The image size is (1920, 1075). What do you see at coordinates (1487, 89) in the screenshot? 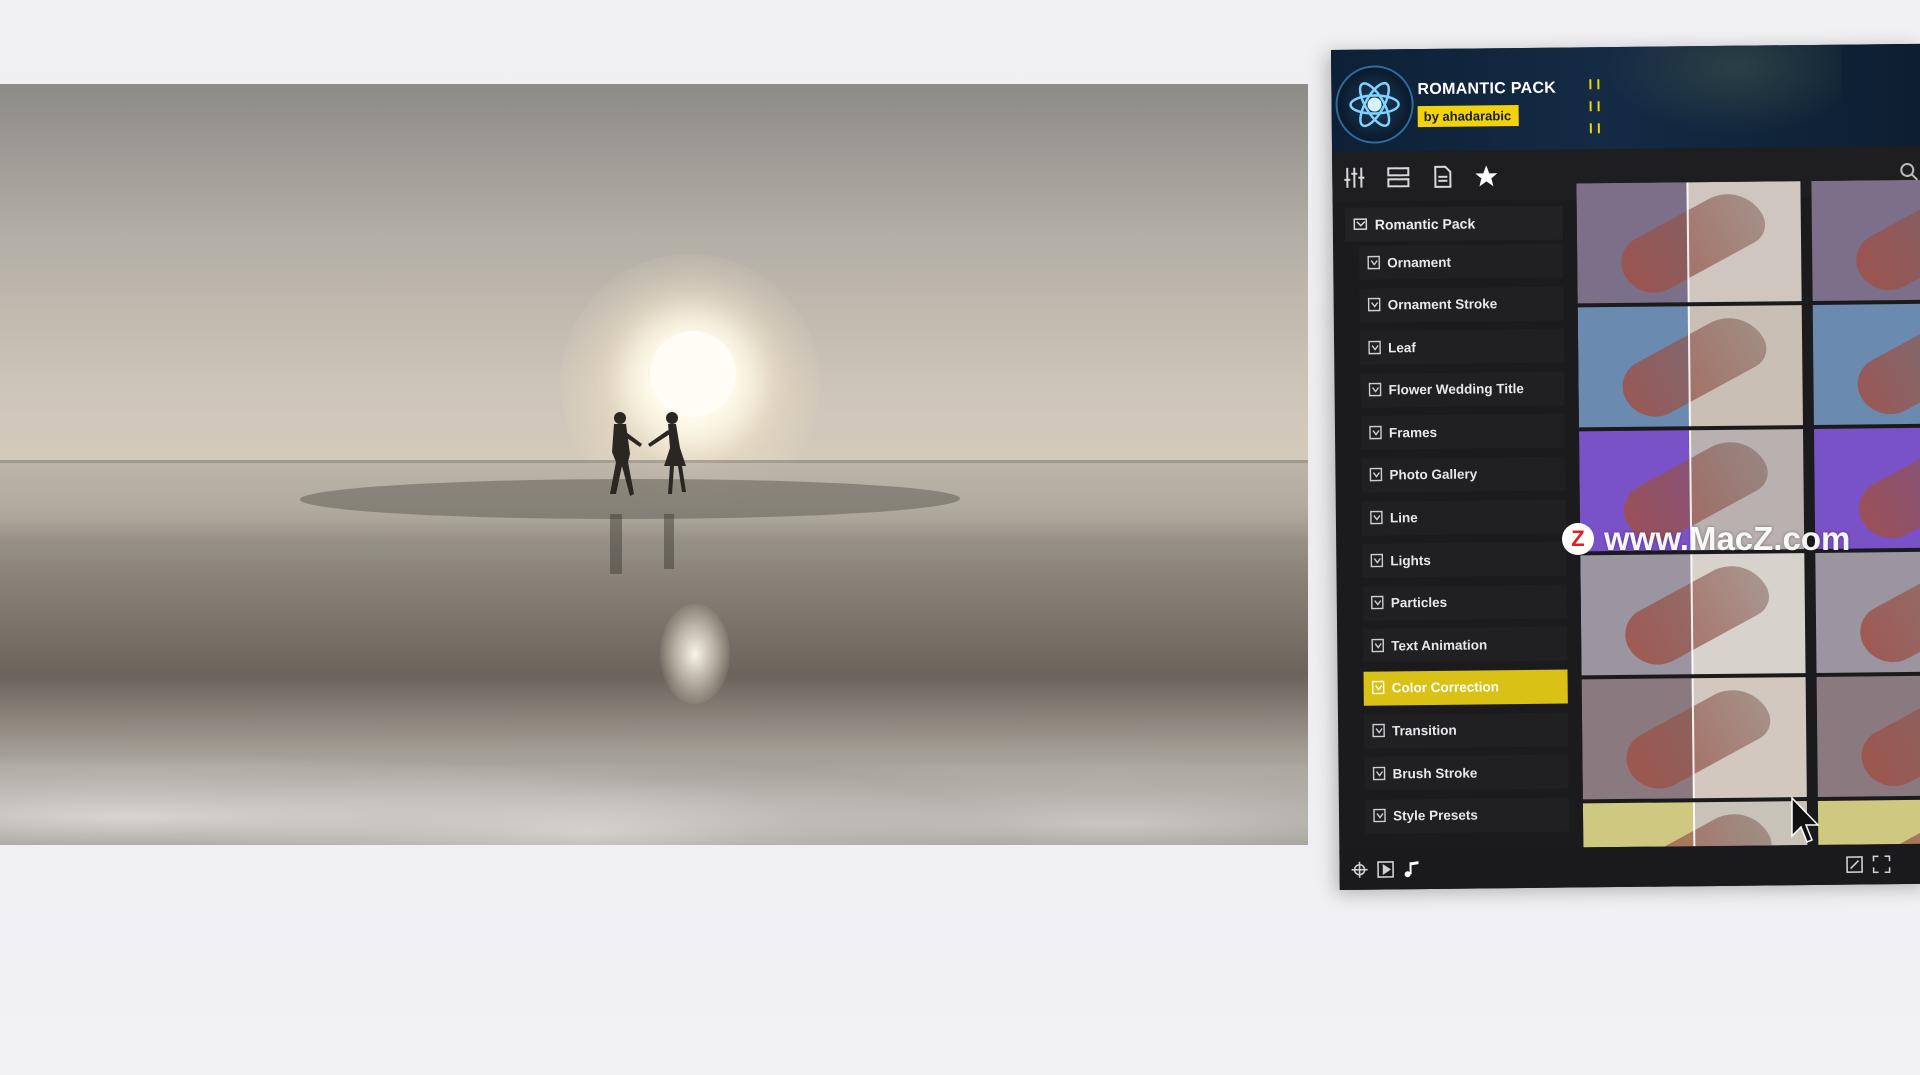
I see `pack-title: ROMANTIC PACK` at bounding box center [1487, 89].